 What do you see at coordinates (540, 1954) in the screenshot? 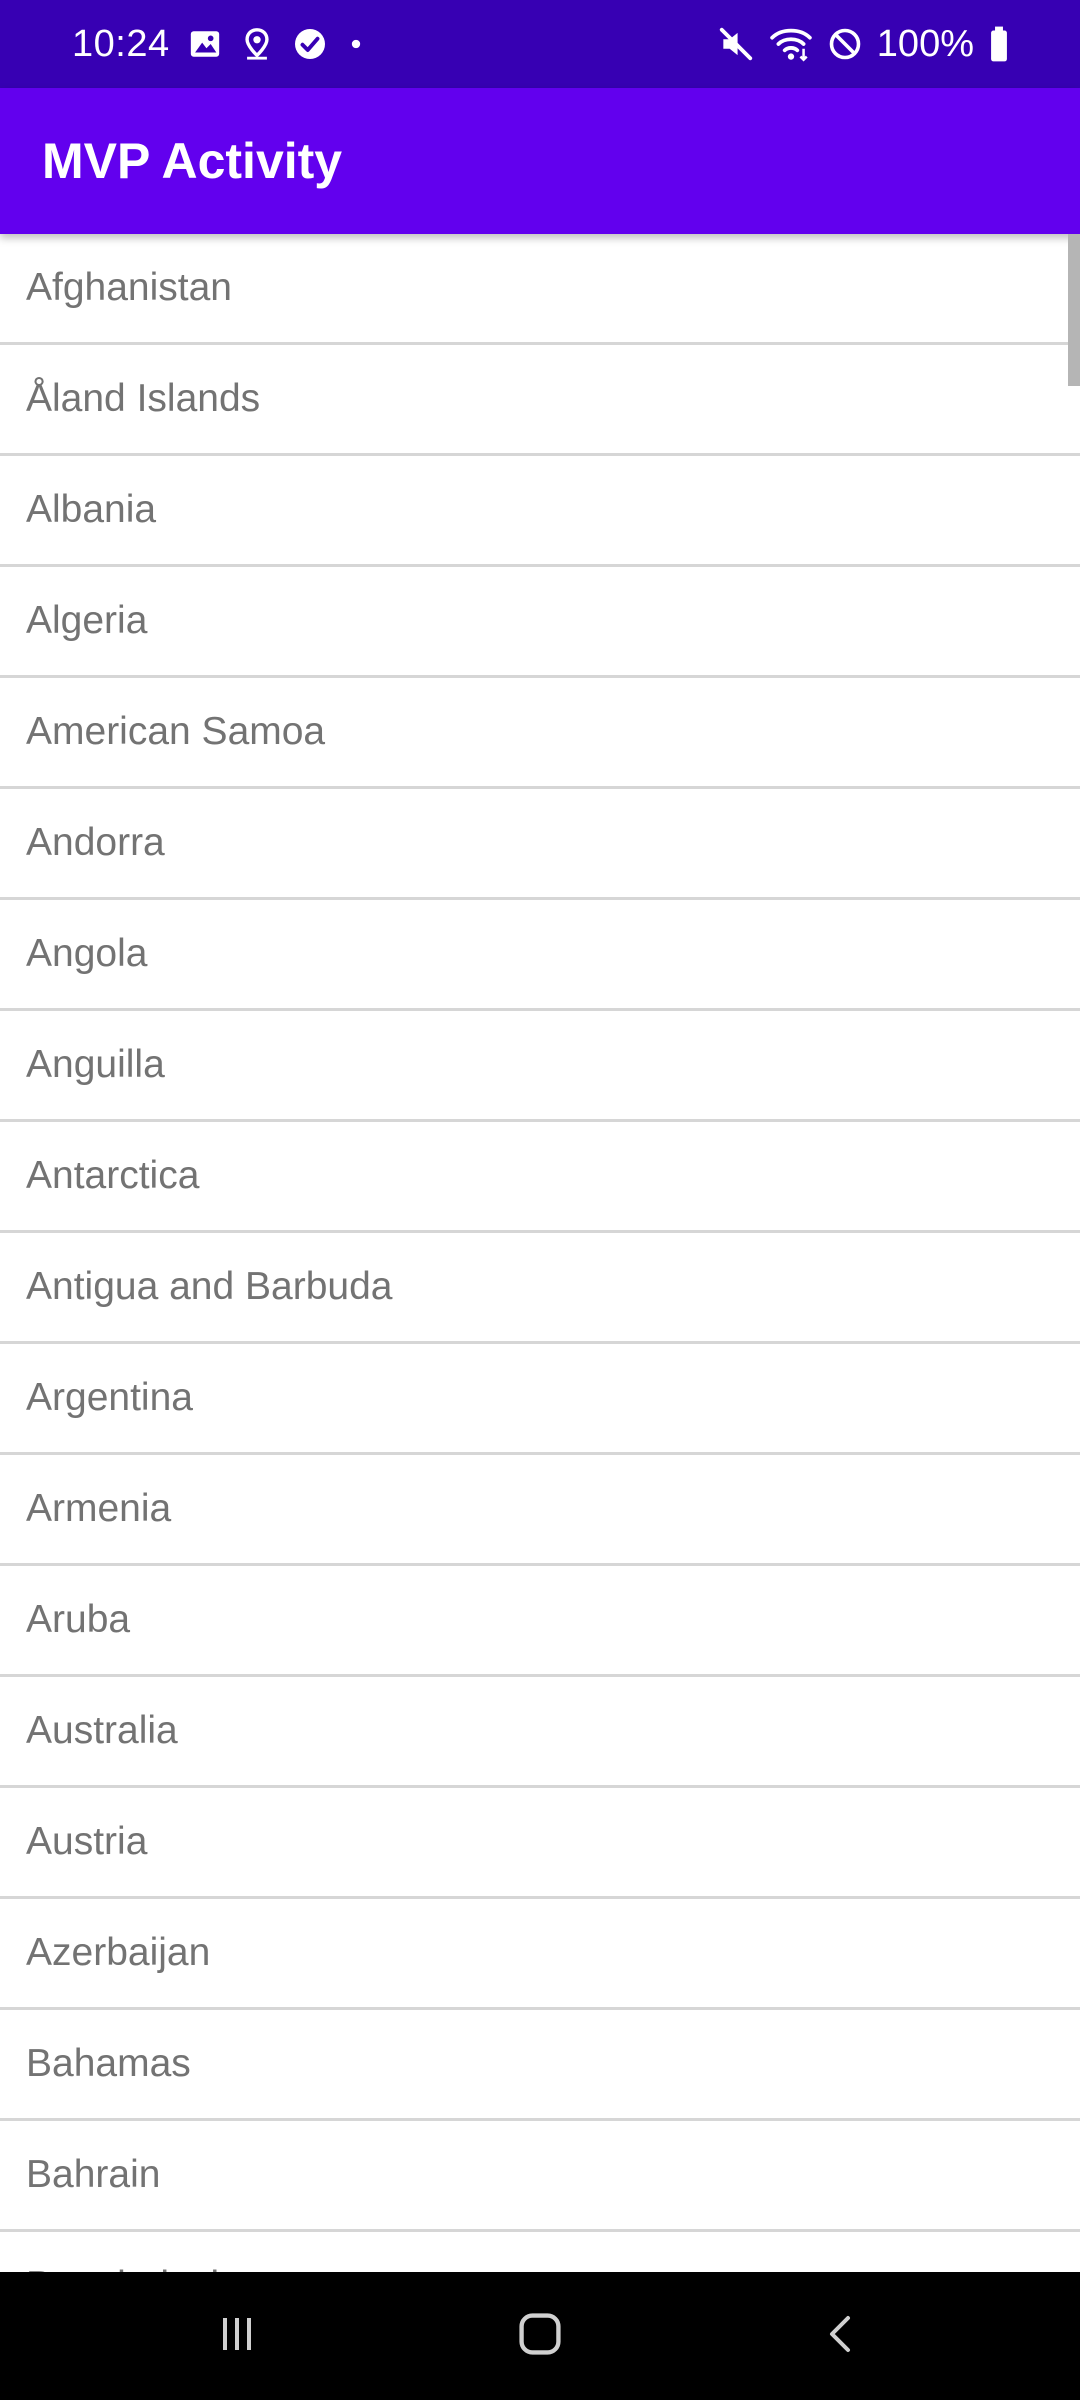
I see `list-item: Azerbaijan` at bounding box center [540, 1954].